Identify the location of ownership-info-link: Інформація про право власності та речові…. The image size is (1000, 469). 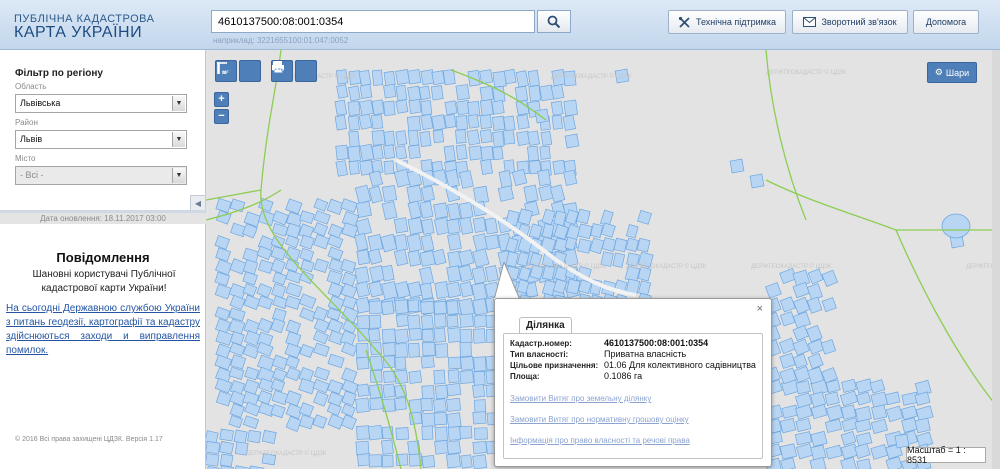
(600, 440).